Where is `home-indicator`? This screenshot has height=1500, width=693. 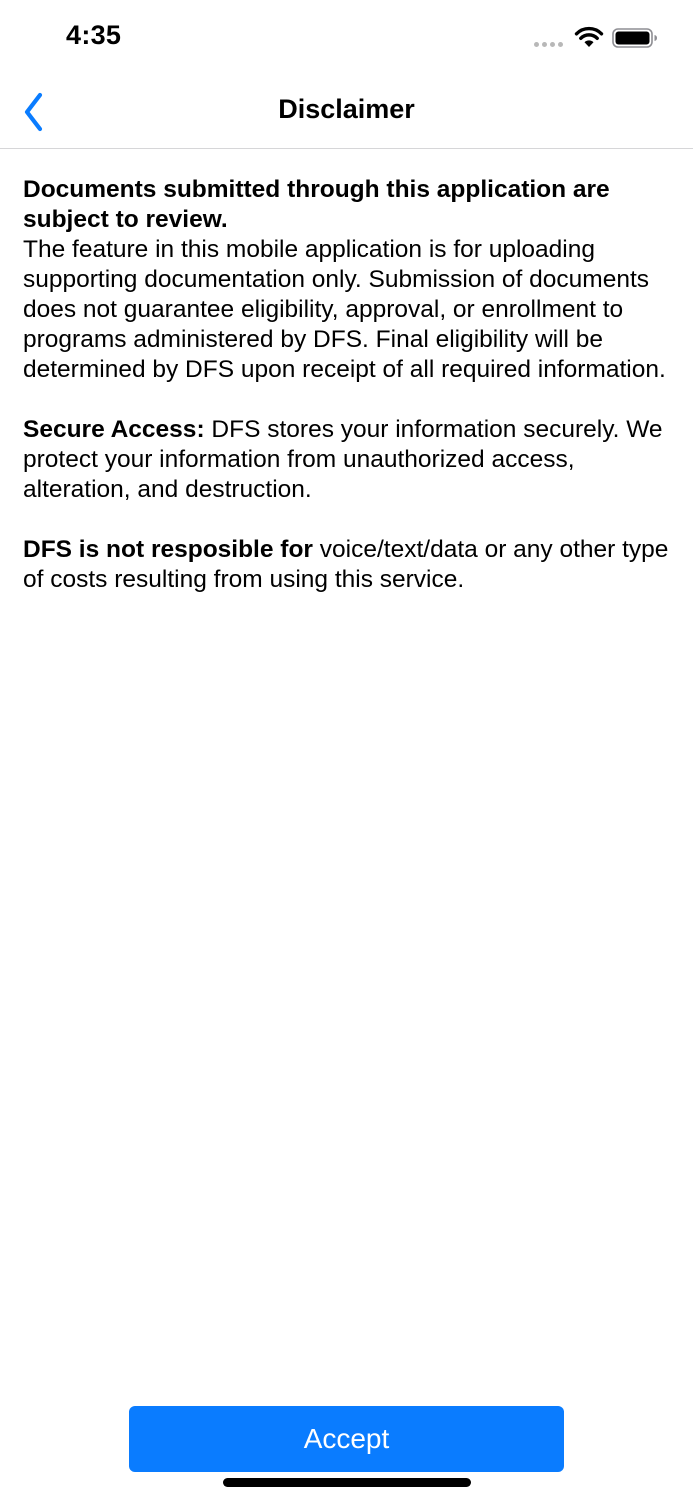 home-indicator is located at coordinates (347, 1482).